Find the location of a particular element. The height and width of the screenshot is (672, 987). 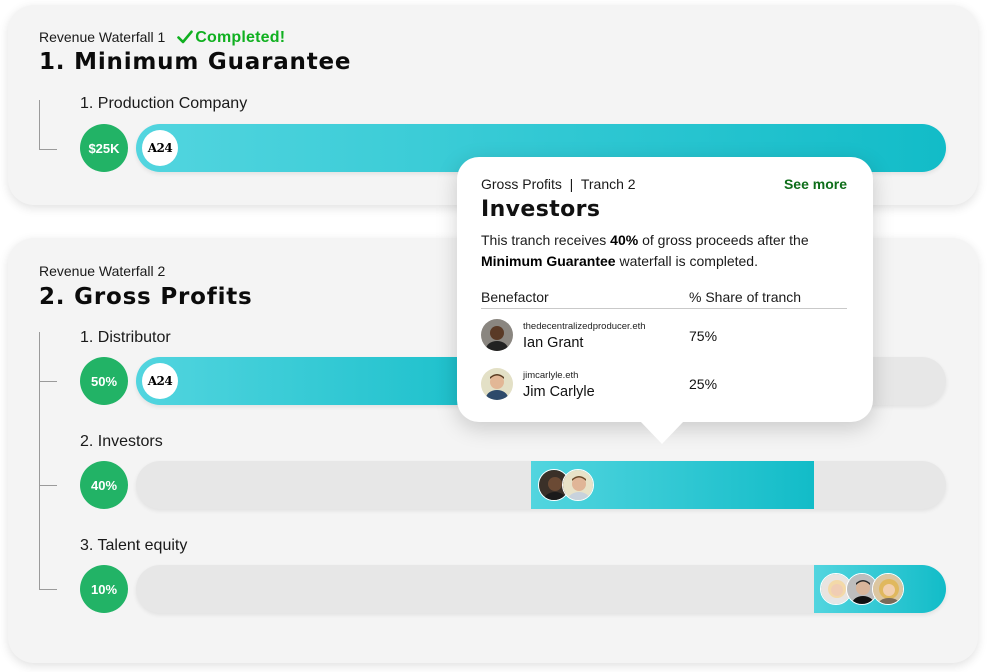

check-icon is located at coordinates (185, 39).